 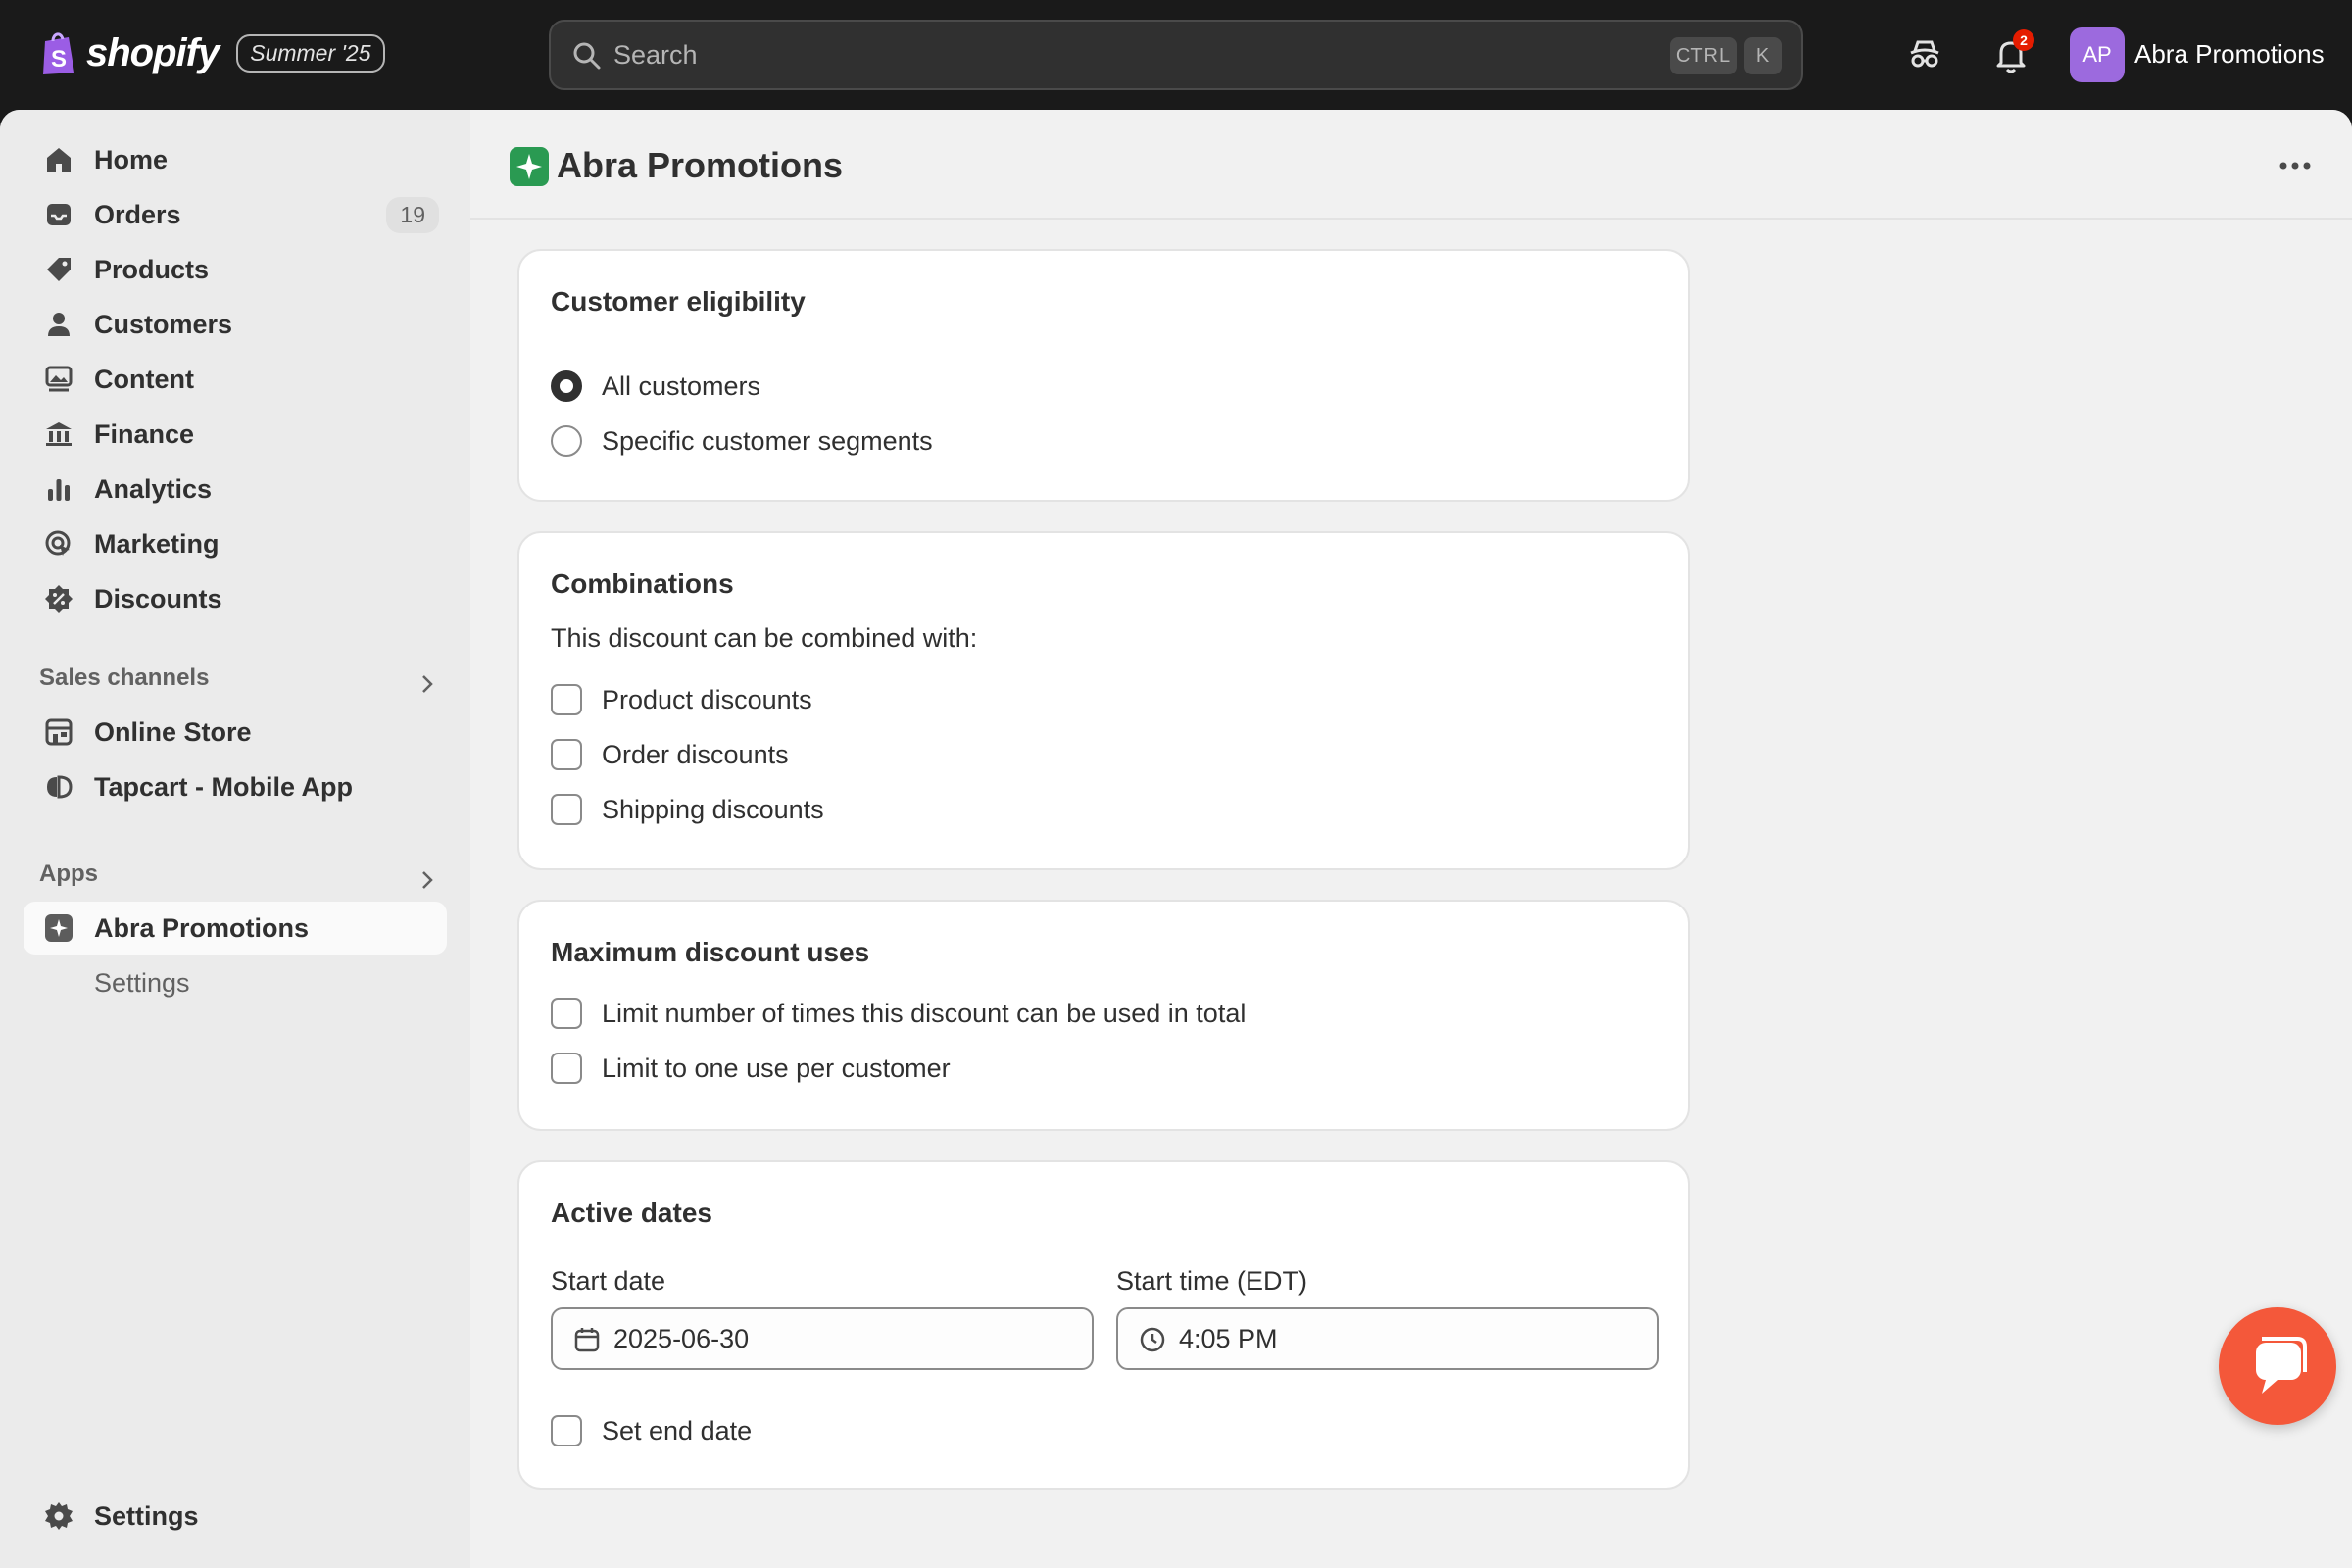 What do you see at coordinates (608, 1281) in the screenshot?
I see `start-date-label: Start date` at bounding box center [608, 1281].